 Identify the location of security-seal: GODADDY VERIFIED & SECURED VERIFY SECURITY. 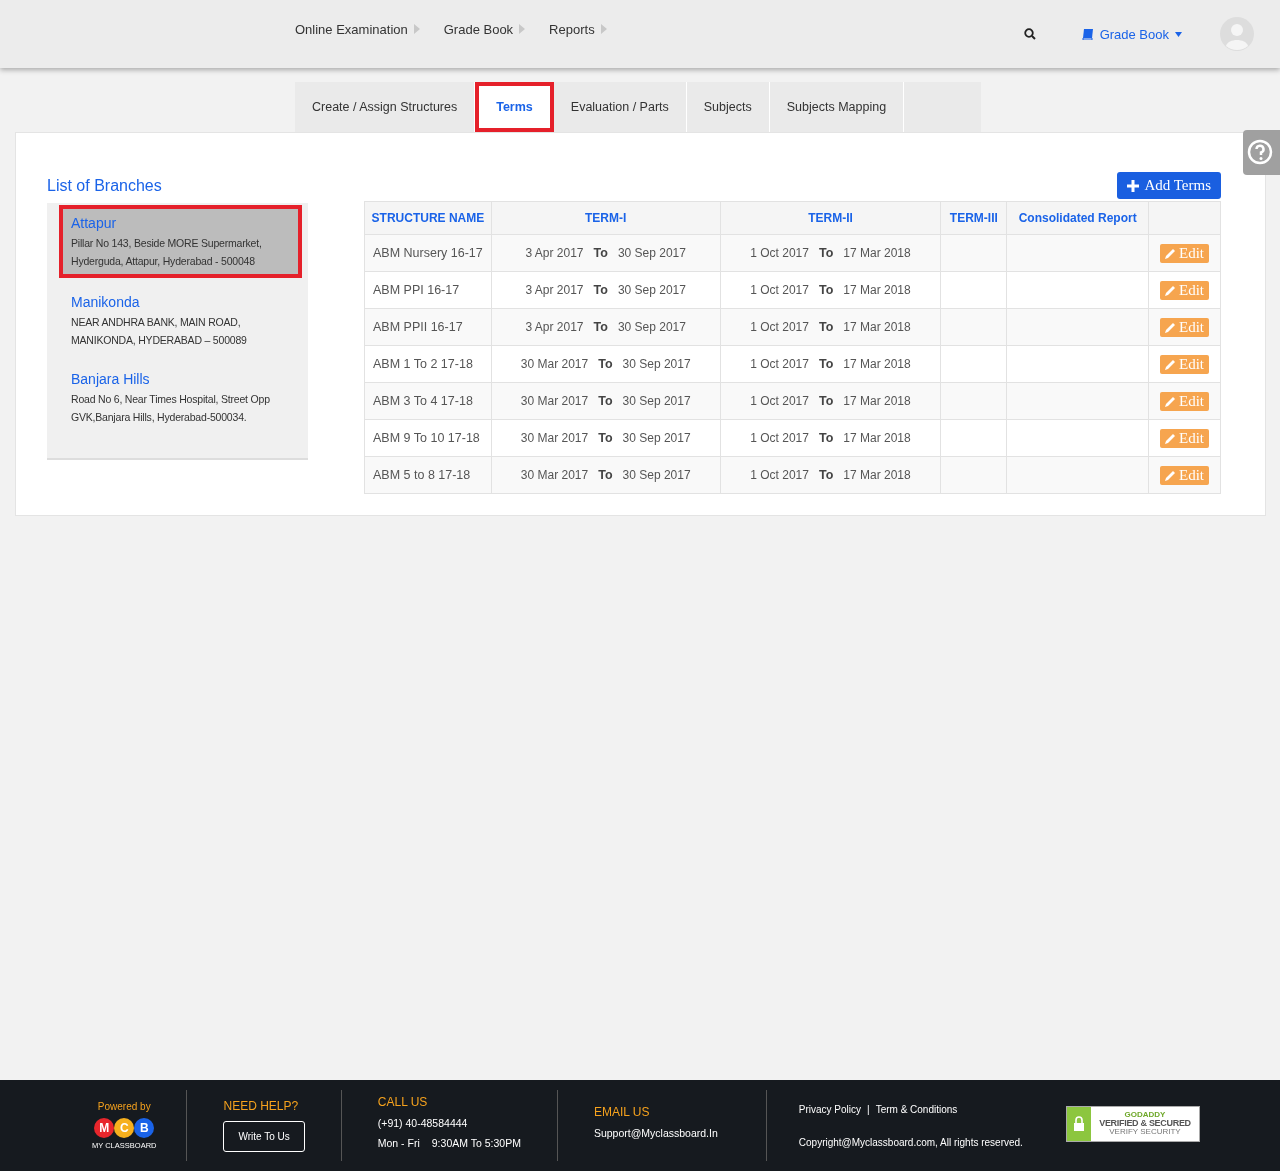
(1133, 1123).